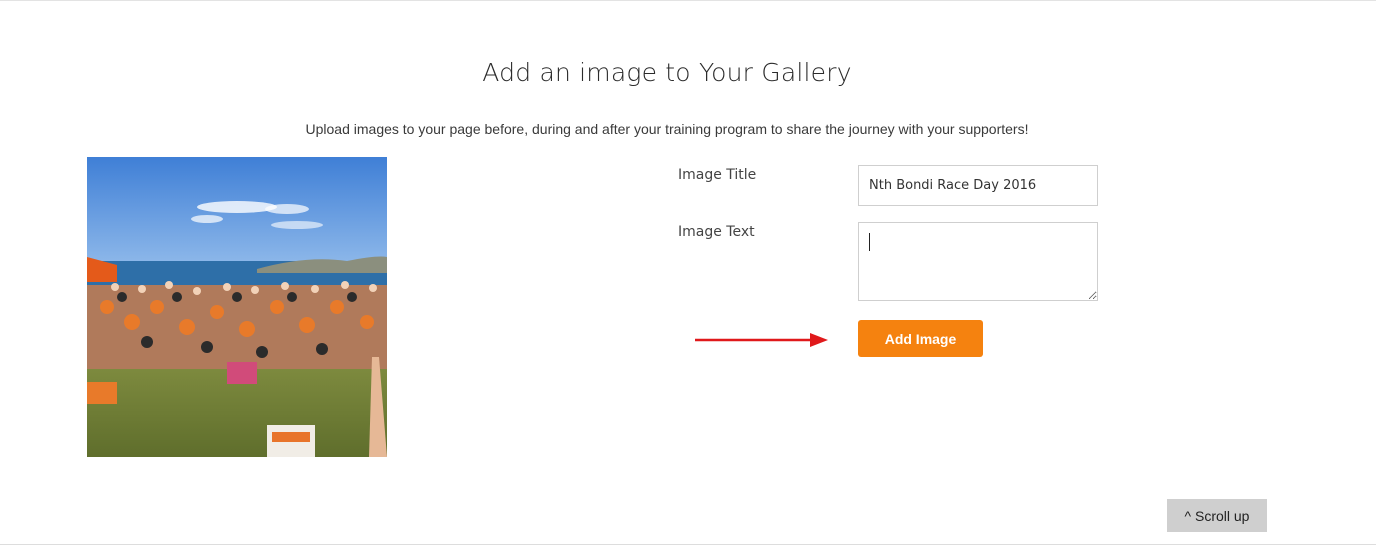  Describe the element at coordinates (667, 72) in the screenshot. I see `page-title: Add an image to Your Gallery` at that location.